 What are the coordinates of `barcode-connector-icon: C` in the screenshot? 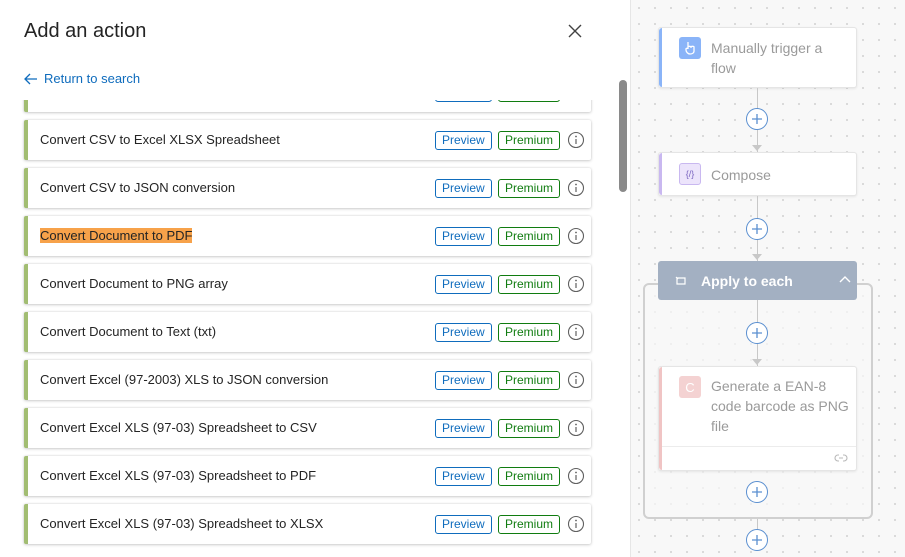 It's located at (690, 387).